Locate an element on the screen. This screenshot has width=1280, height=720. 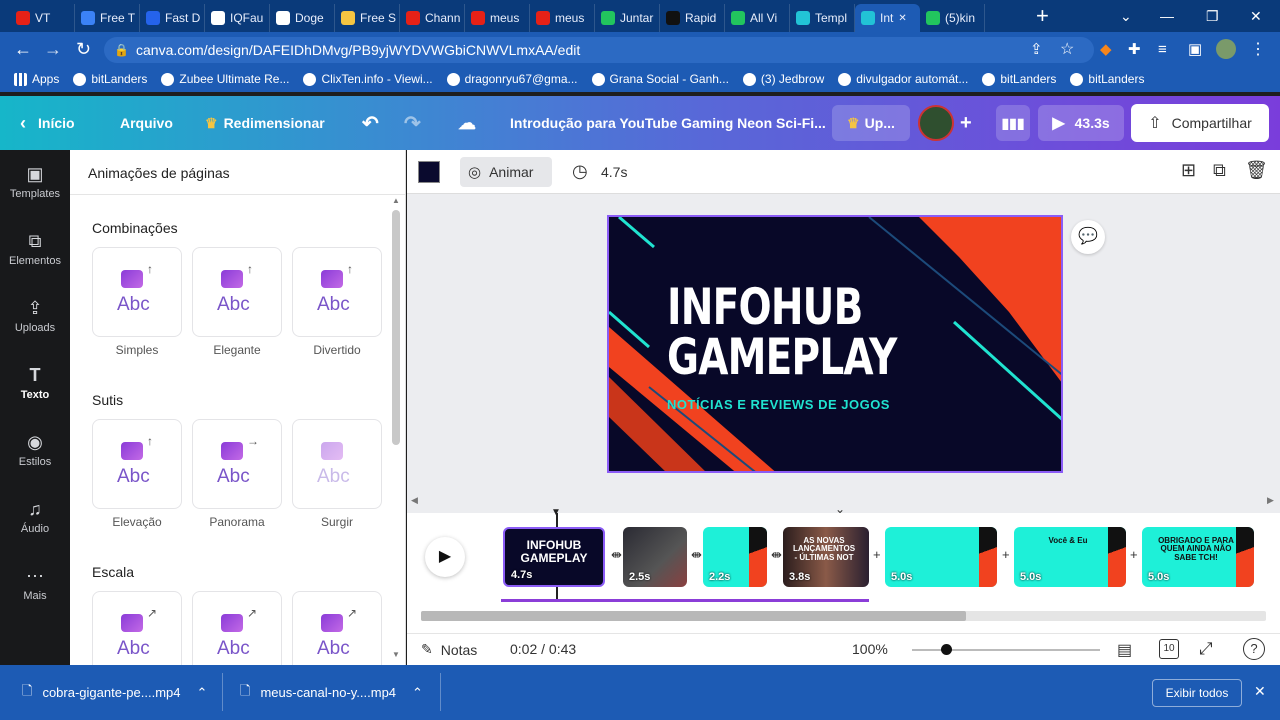
close-window-icon: ✕ is located at coordinates (1256, 16).